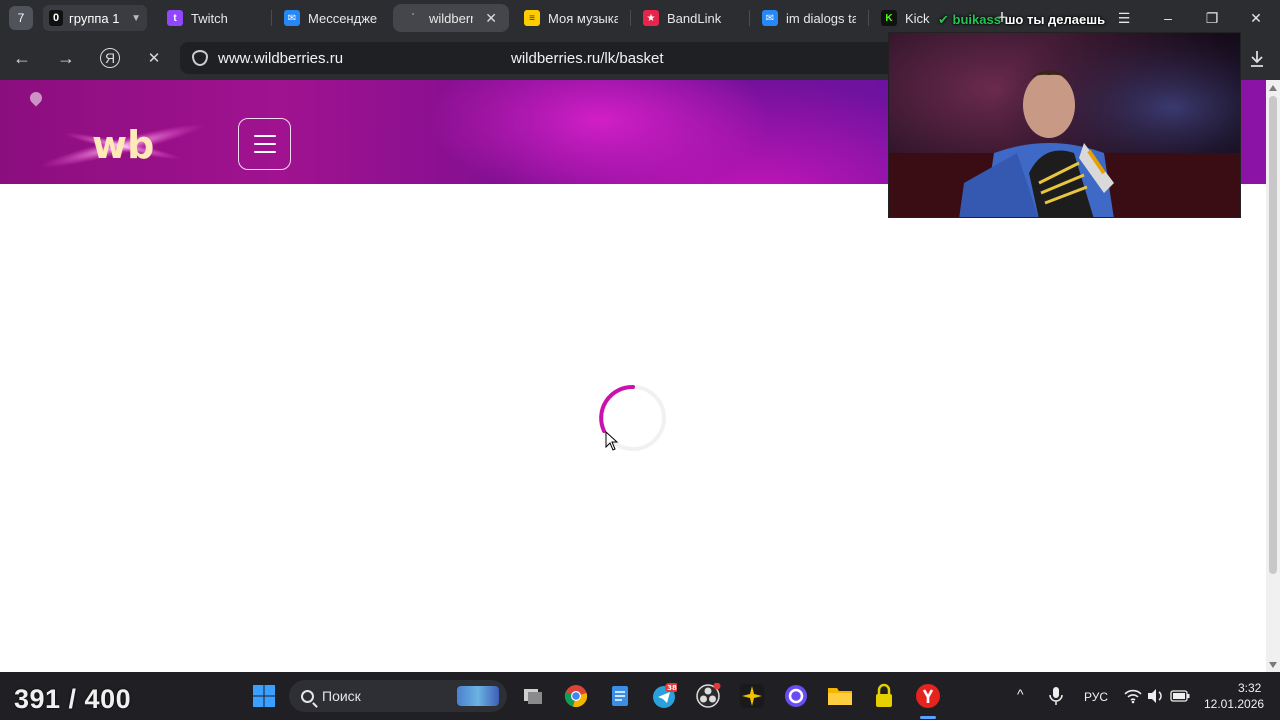 The width and height of the screenshot is (1280, 720). Describe the element at coordinates (1234, 704) in the screenshot. I see `clock-date: 12.01.2026` at that location.